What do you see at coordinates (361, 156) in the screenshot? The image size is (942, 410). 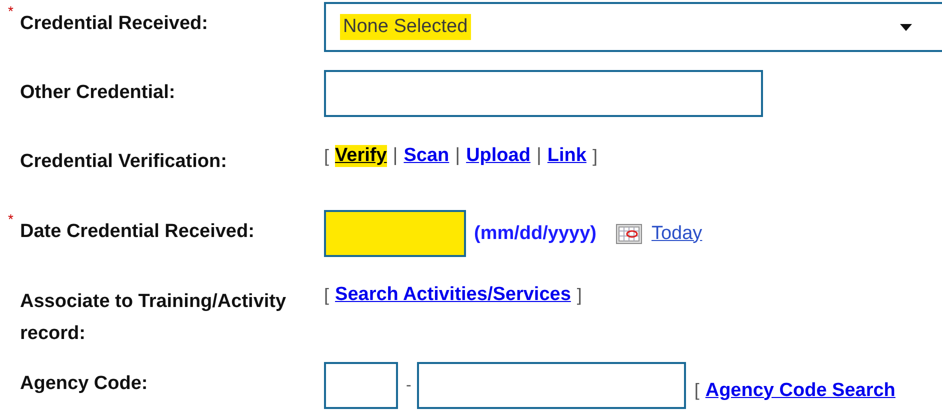 I see `link: Verify` at bounding box center [361, 156].